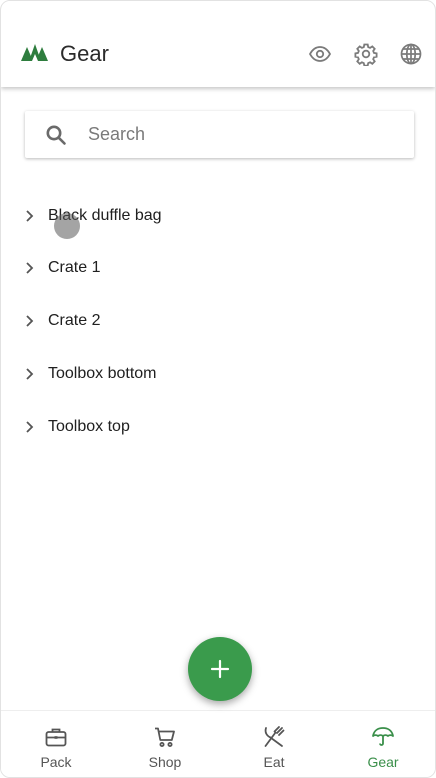 The width and height of the screenshot is (436, 778). Describe the element at coordinates (274, 762) in the screenshot. I see `nav-label: Eat` at that location.